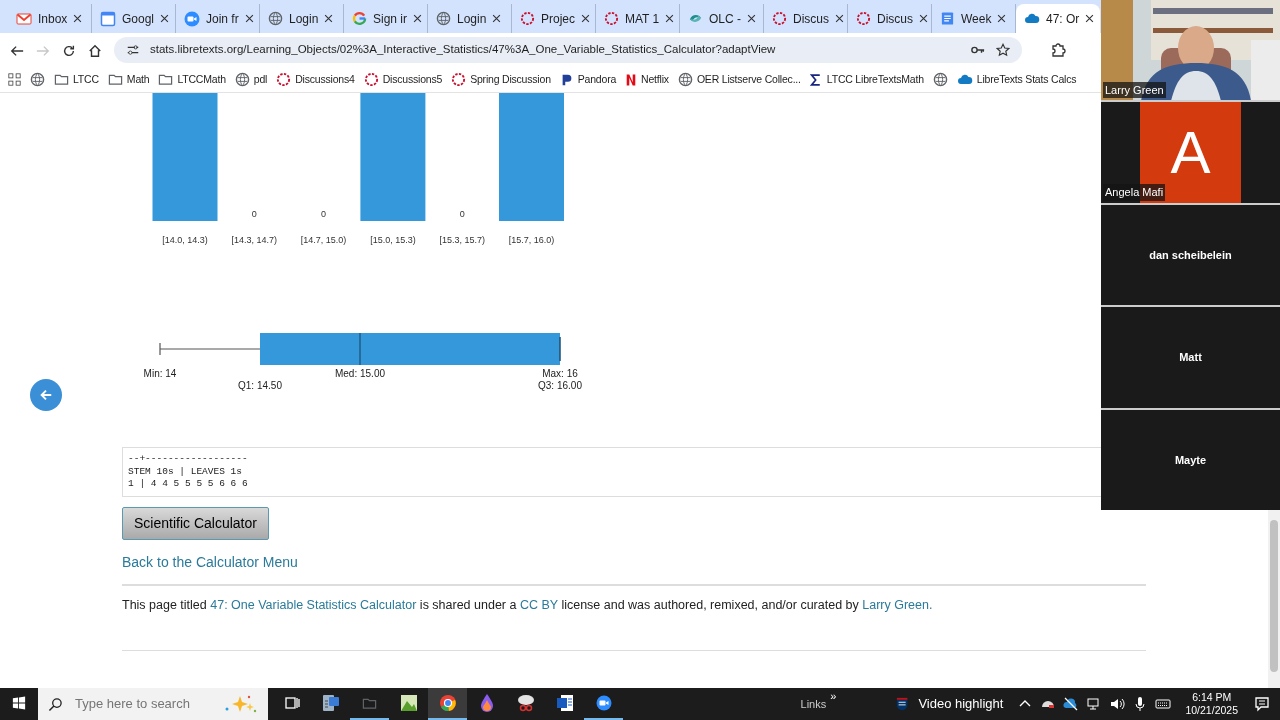 Image resolution: width=1280 pixels, height=720 pixels. Describe the element at coordinates (813, 704) in the screenshot. I see `links-toolbar: Links` at that location.